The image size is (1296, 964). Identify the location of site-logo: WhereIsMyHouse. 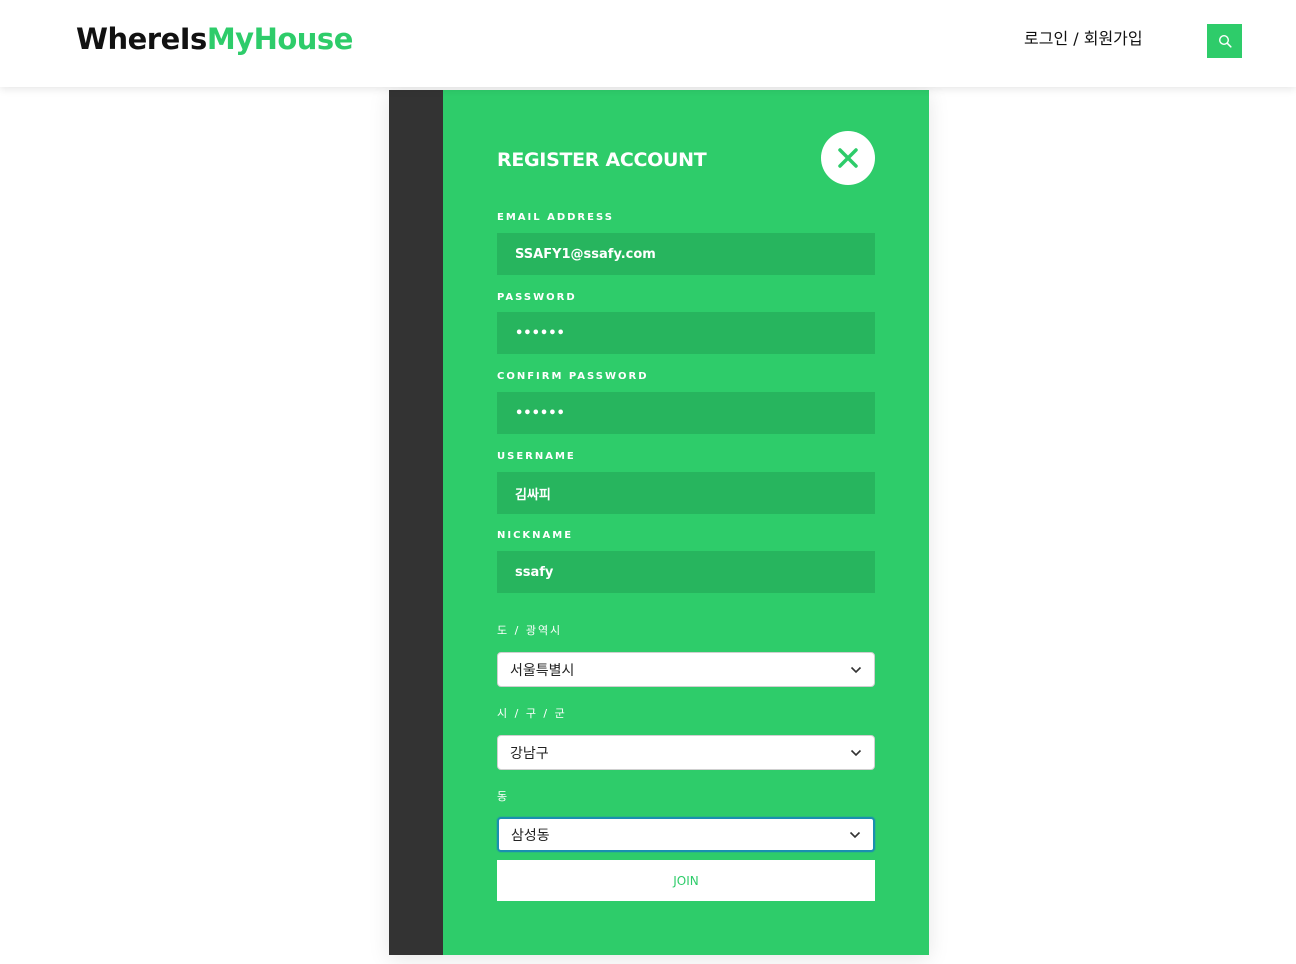
(214, 39).